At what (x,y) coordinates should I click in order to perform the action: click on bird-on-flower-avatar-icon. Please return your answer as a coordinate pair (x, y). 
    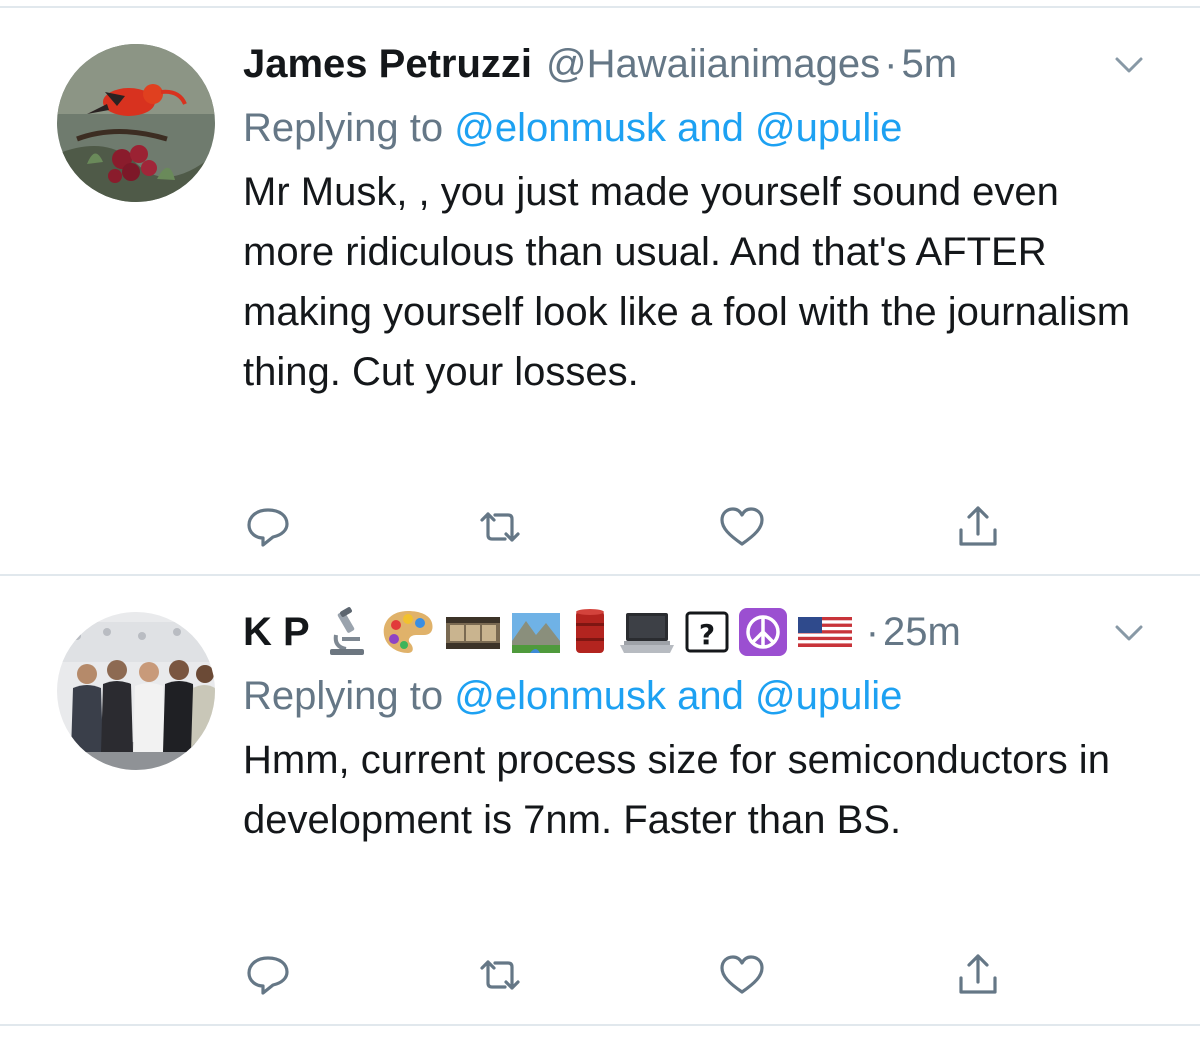
    Looking at the image, I should click on (136, 123).